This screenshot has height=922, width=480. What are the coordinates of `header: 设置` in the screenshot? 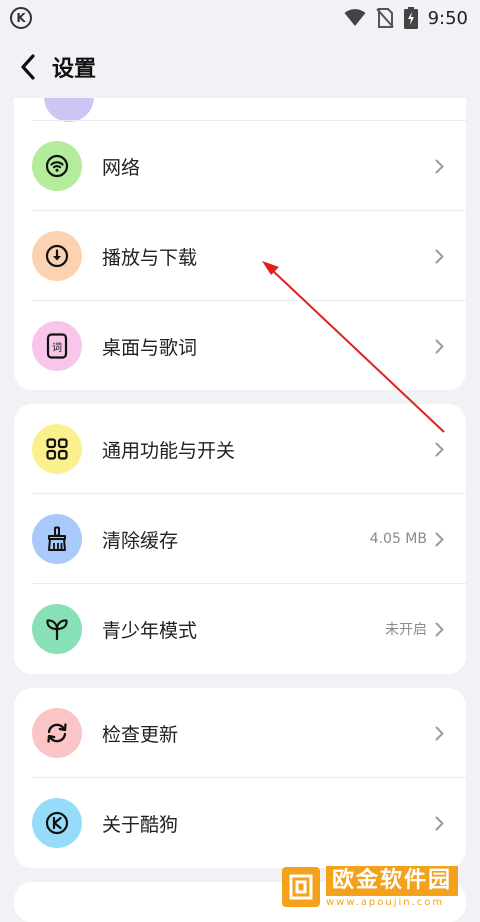 It's located at (240, 67).